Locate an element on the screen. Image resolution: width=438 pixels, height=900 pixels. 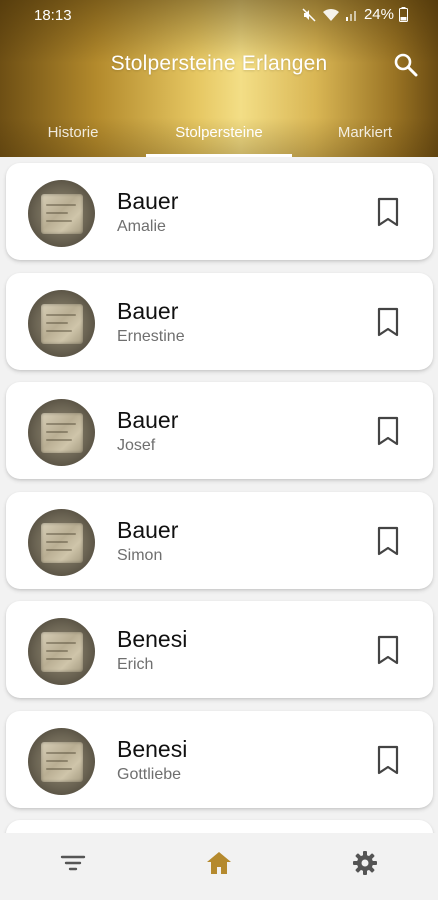
list-item: Benesi Erich is located at coordinates (219, 649).